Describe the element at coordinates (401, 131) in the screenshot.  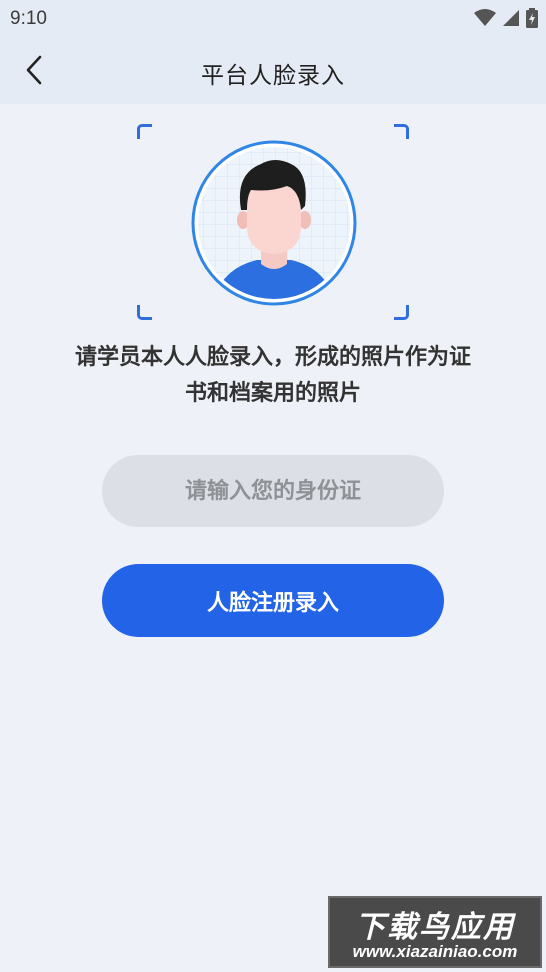
I see `frame-corner-top-right` at that location.